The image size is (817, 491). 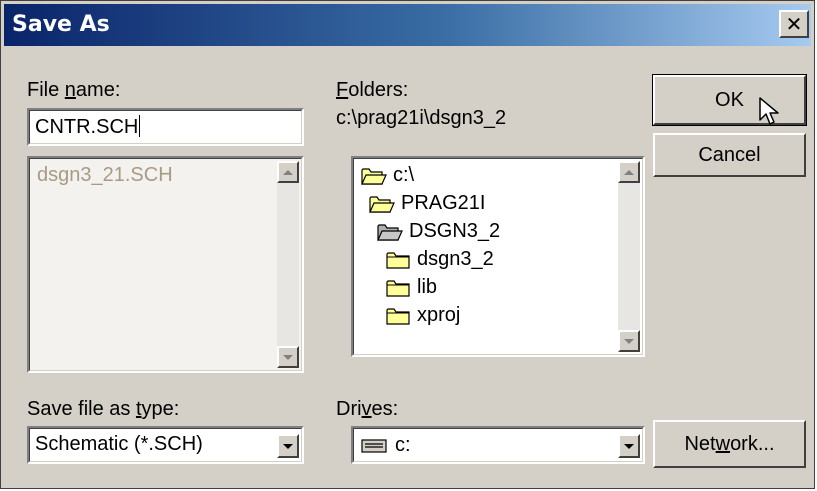 I want to click on folder-item-dsgn3-2: dsgn3_2, so click(x=439, y=259).